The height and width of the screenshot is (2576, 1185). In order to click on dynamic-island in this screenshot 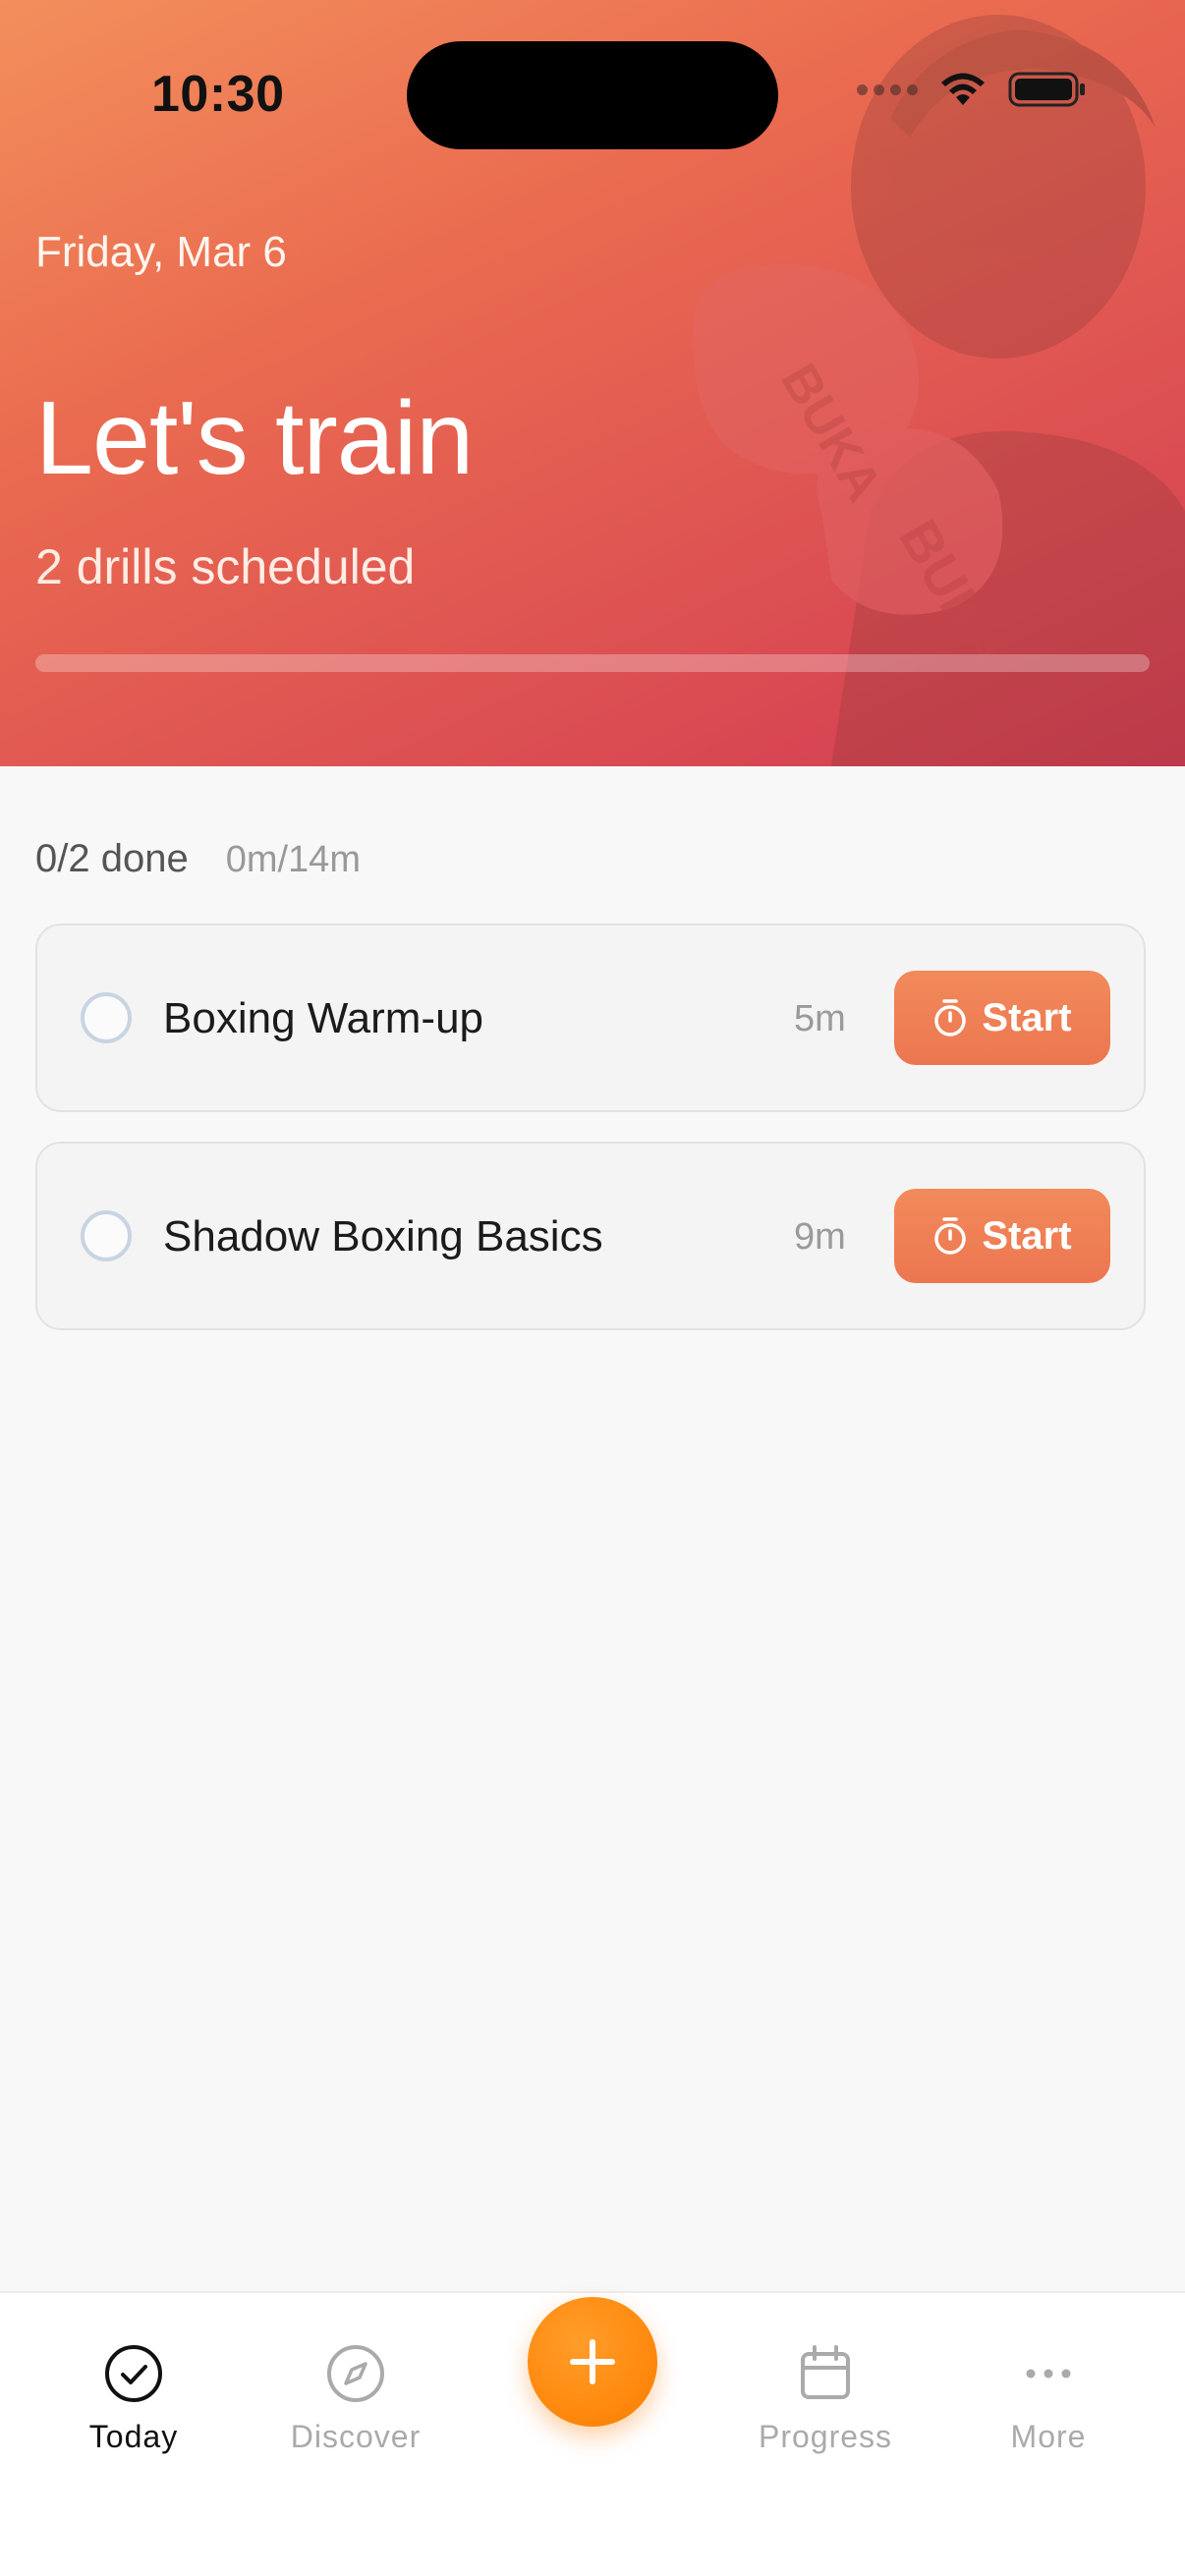, I will do `click(592, 95)`.